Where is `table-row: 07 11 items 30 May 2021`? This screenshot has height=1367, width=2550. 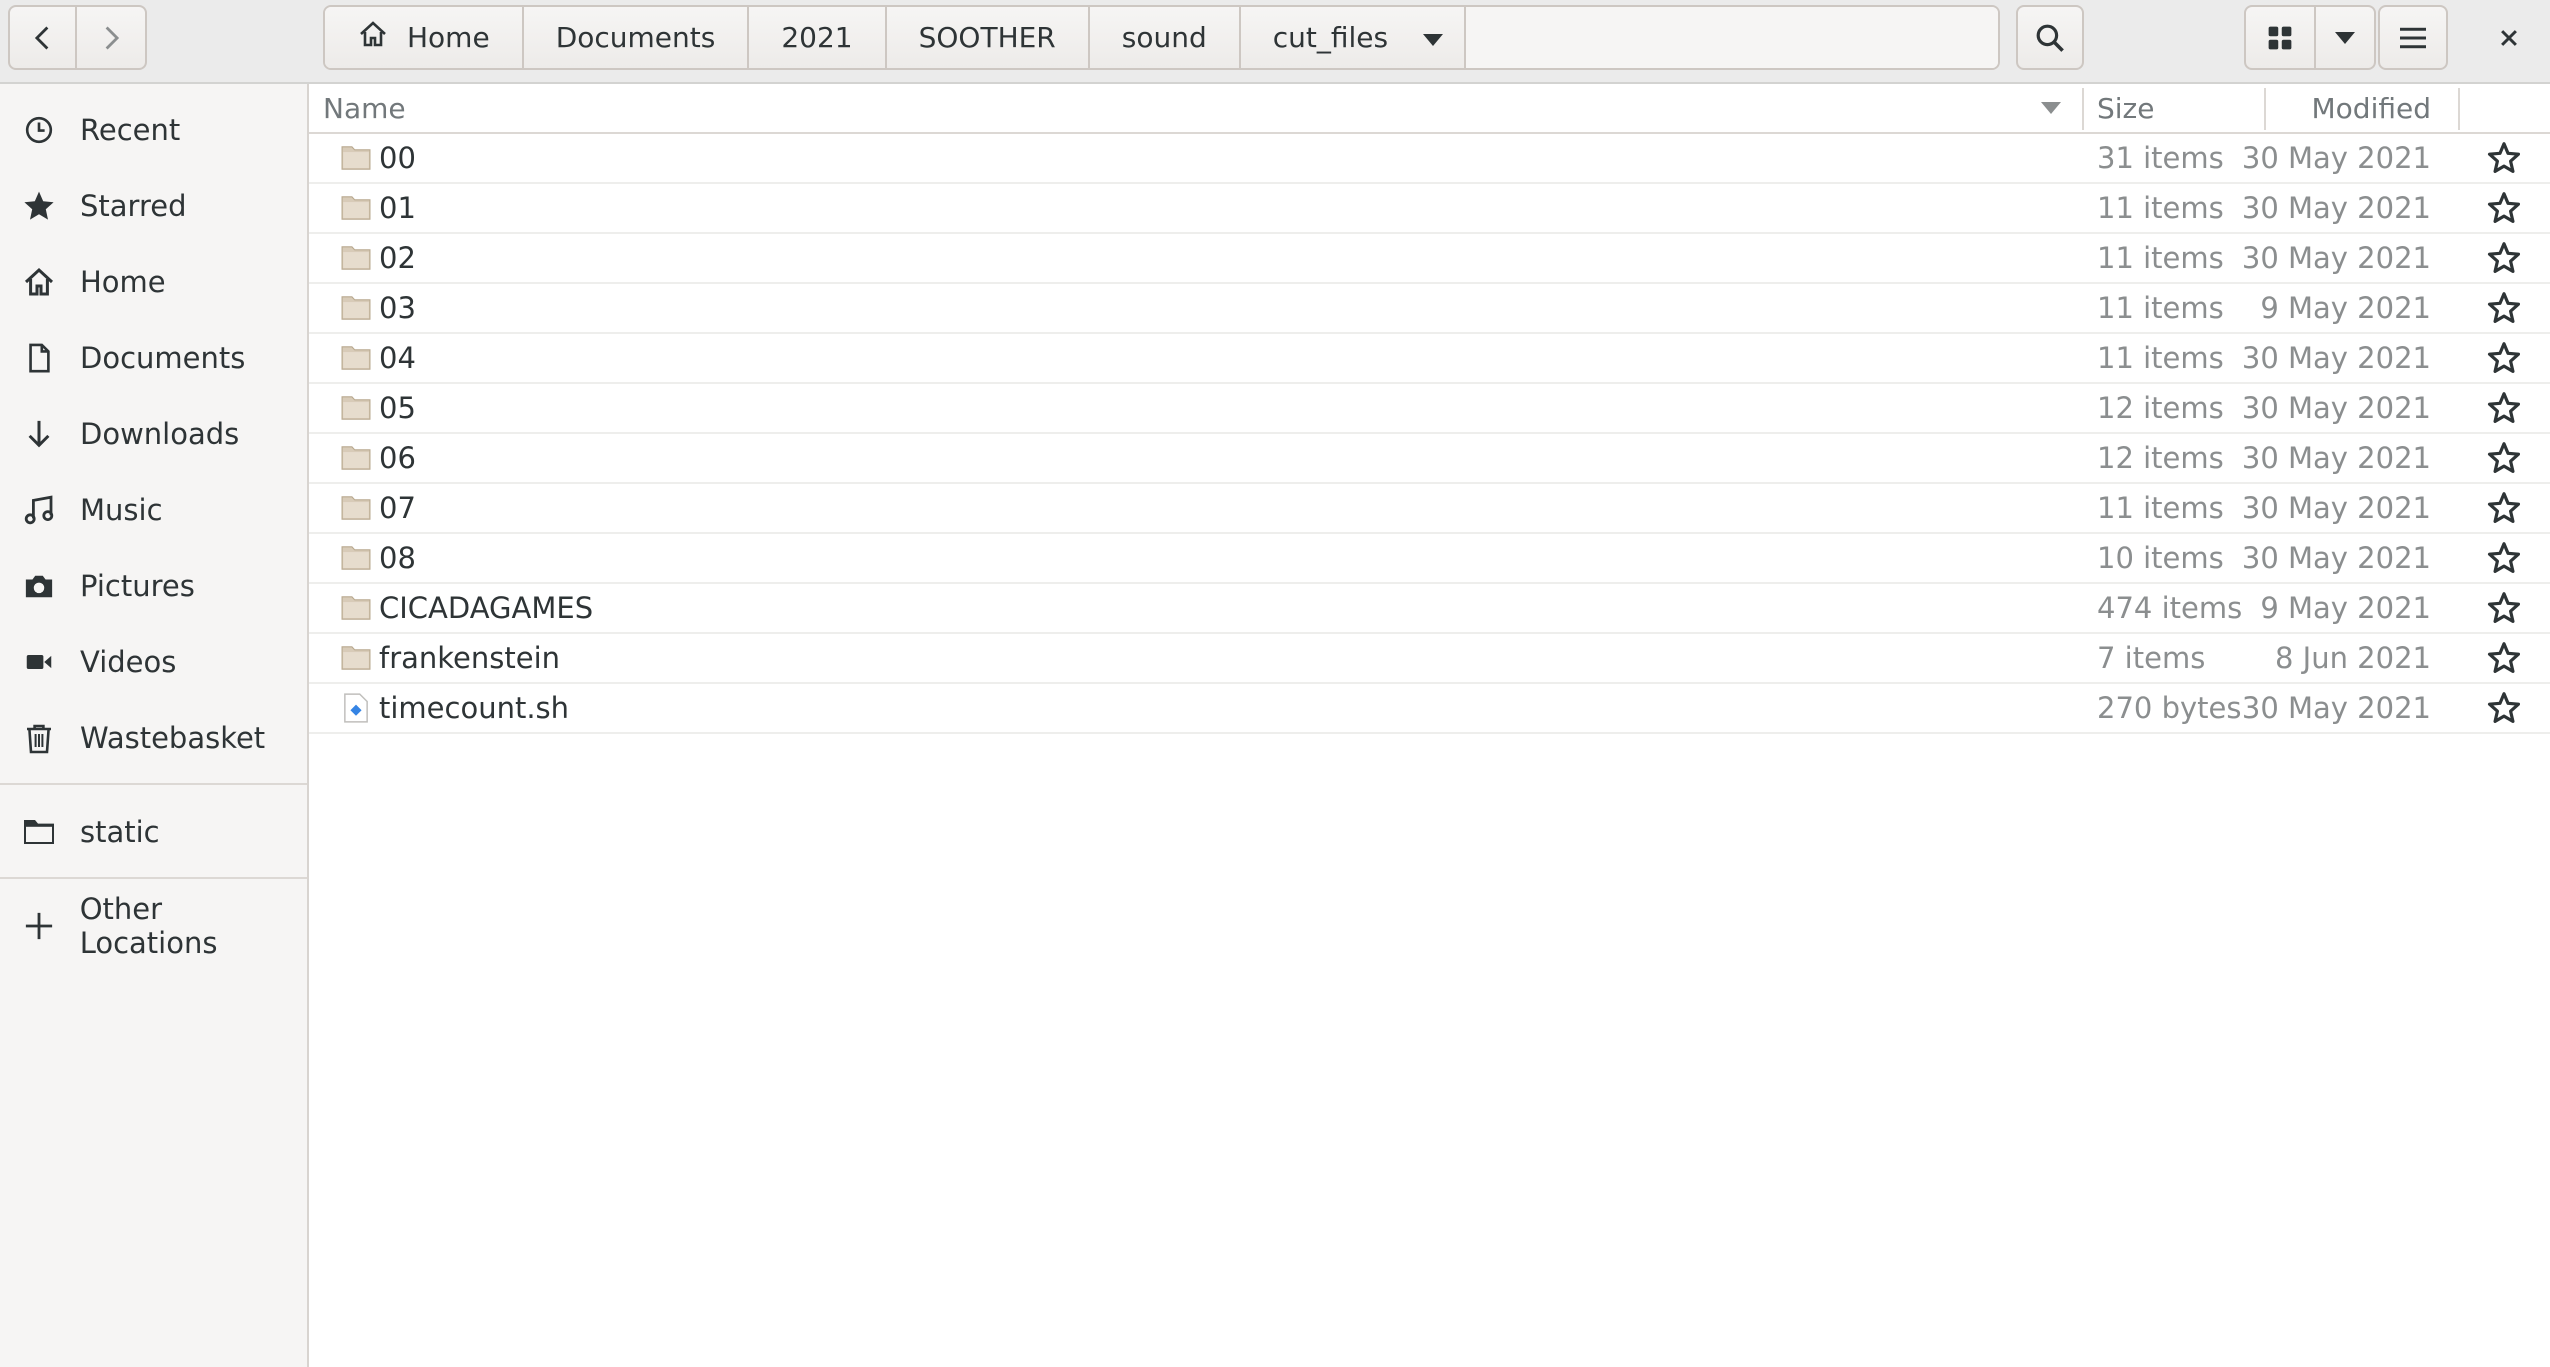
table-row: 07 11 items 30 May 2021 is located at coordinates (1429, 509).